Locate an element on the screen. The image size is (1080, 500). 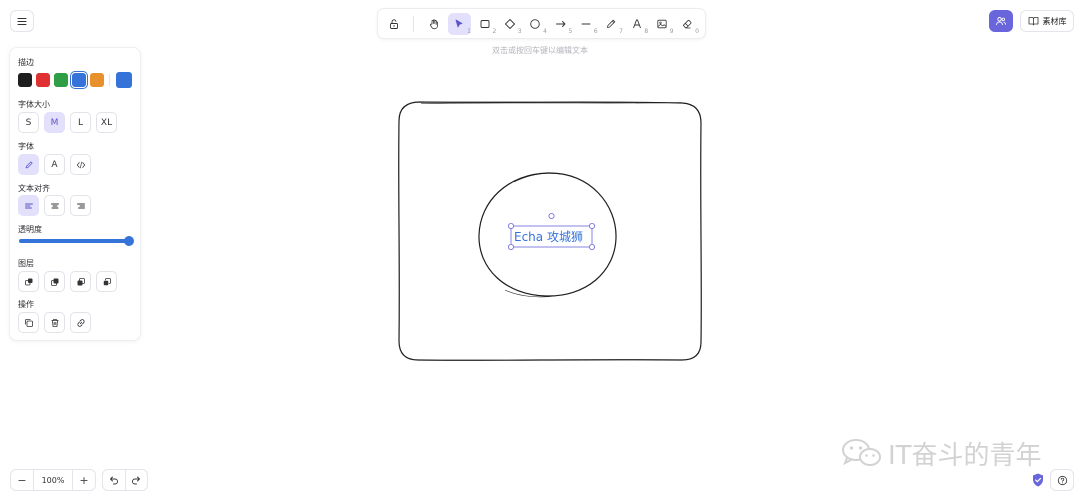
rotation-handle is located at coordinates (551, 215).